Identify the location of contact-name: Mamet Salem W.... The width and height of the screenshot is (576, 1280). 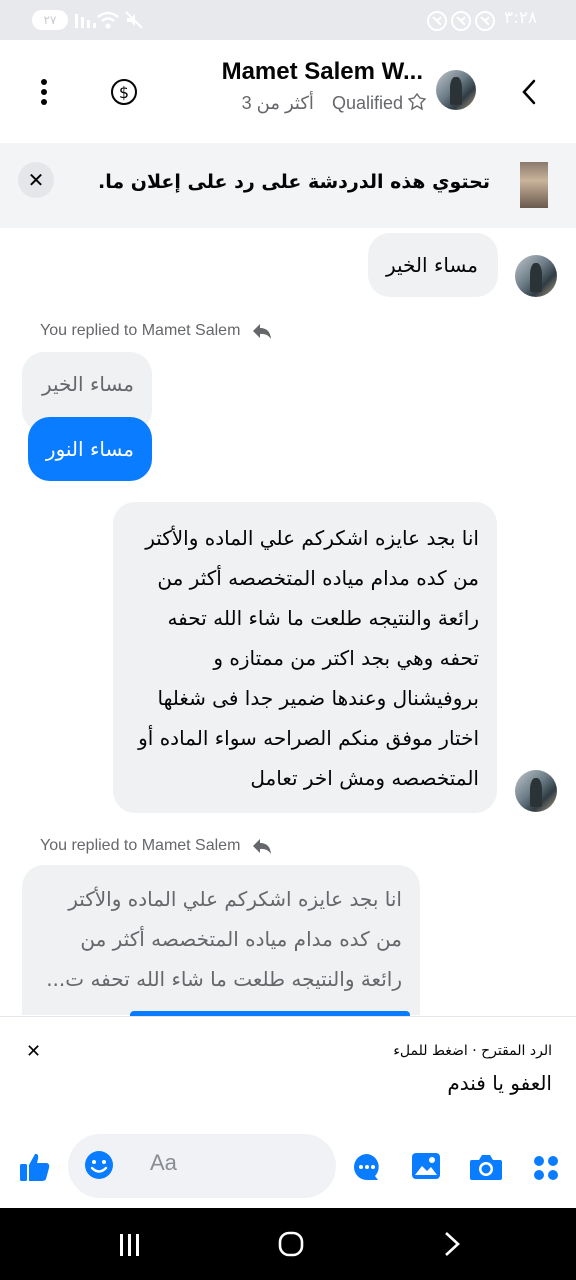
(322, 72).